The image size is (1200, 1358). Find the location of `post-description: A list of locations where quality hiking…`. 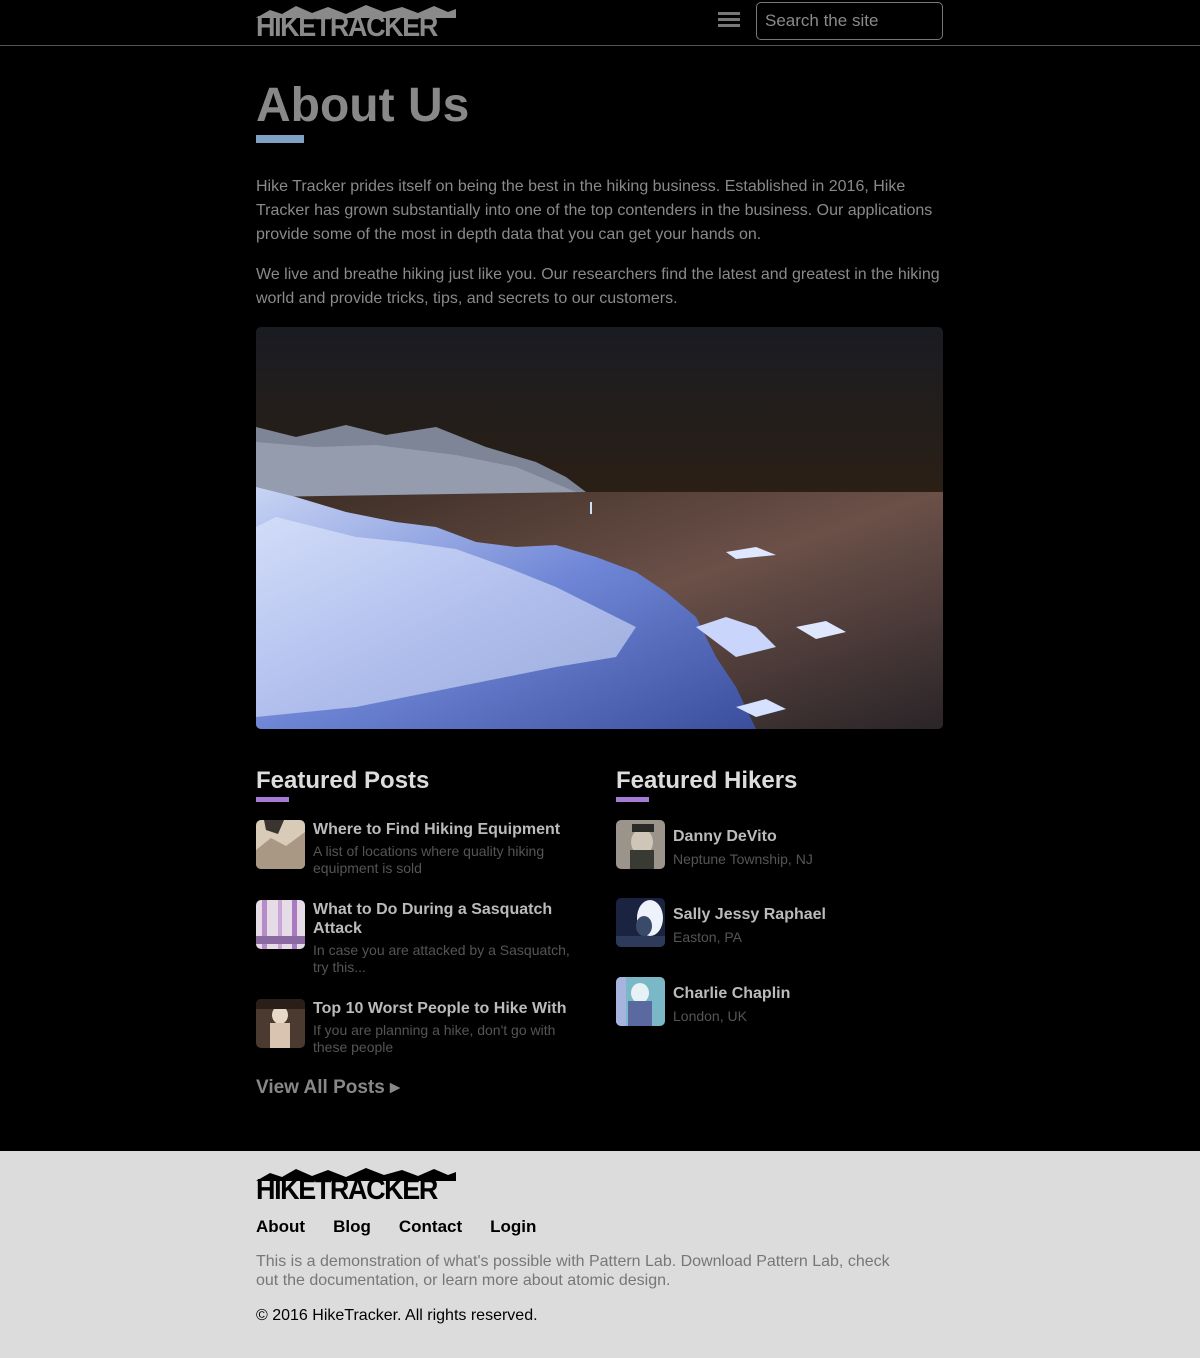

post-description: A list of locations where quality hiking… is located at coordinates (429, 859).